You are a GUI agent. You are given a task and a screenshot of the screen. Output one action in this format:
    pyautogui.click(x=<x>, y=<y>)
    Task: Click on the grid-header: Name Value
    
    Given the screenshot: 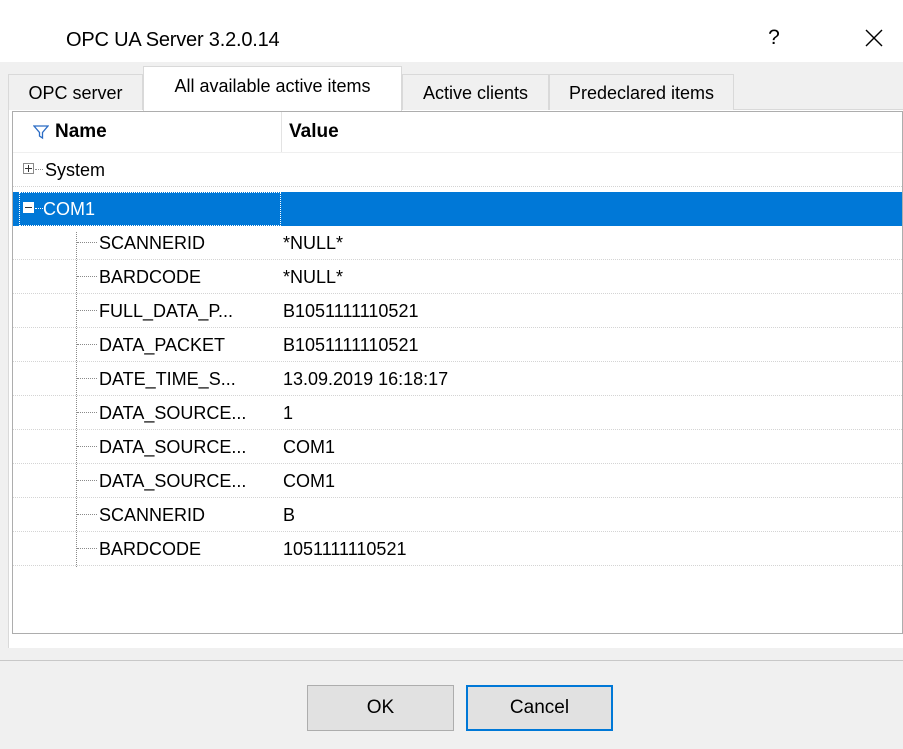 What is the action you would take?
    pyautogui.click(x=457, y=132)
    